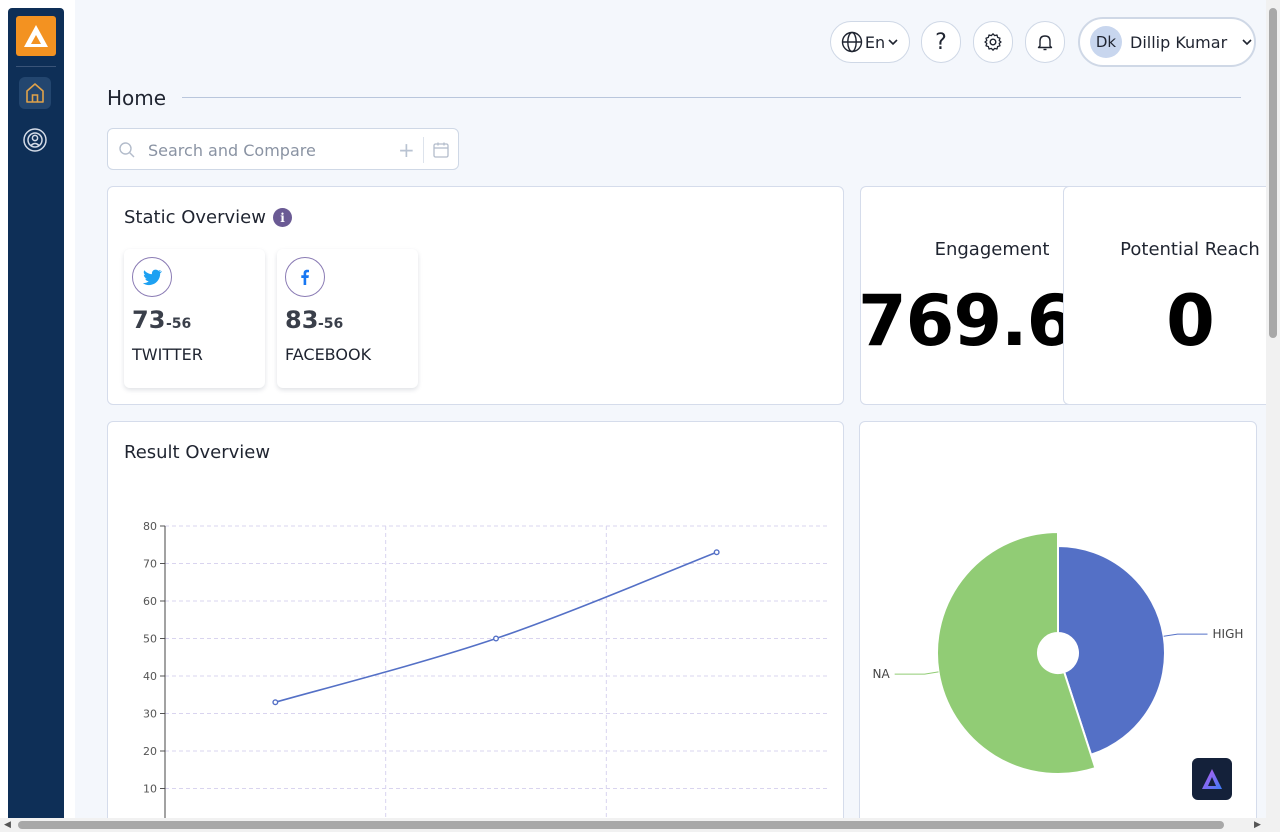 The height and width of the screenshot is (832, 1280). Describe the element at coordinates (496, 627) in the screenshot. I see `series-line` at that location.